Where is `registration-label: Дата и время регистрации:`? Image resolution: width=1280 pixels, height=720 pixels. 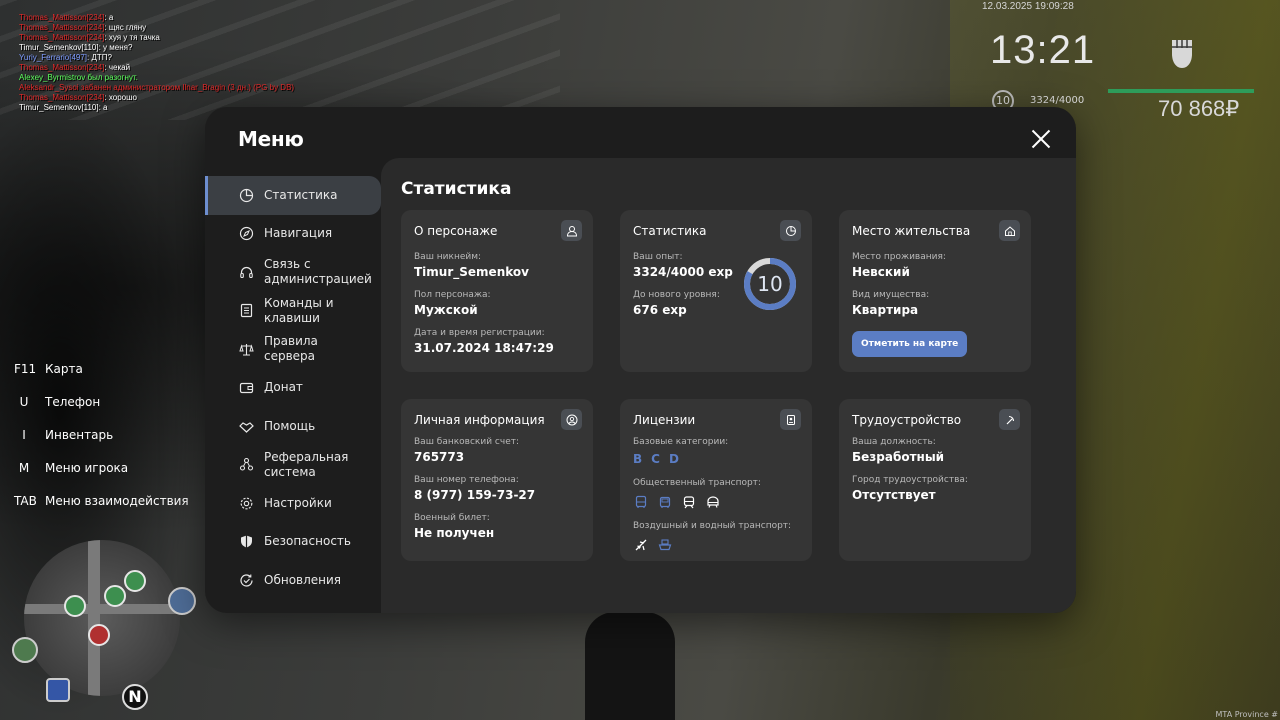 registration-label: Дата и время регистрации: is located at coordinates (479, 333).